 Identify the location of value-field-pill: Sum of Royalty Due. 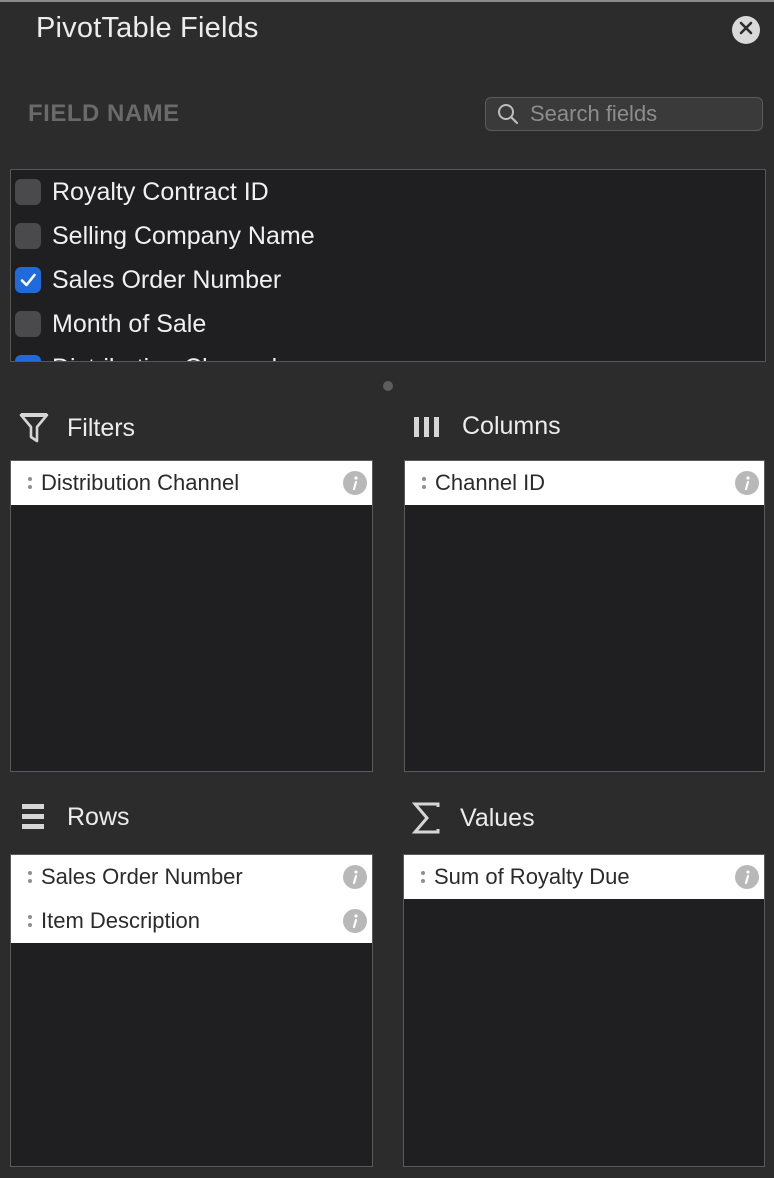
(584, 877).